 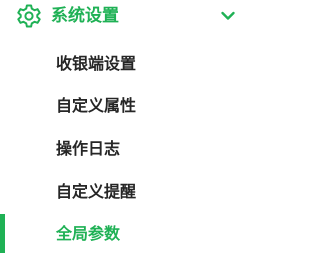 I want to click on menu-item-label: 操作日志, so click(x=88, y=148).